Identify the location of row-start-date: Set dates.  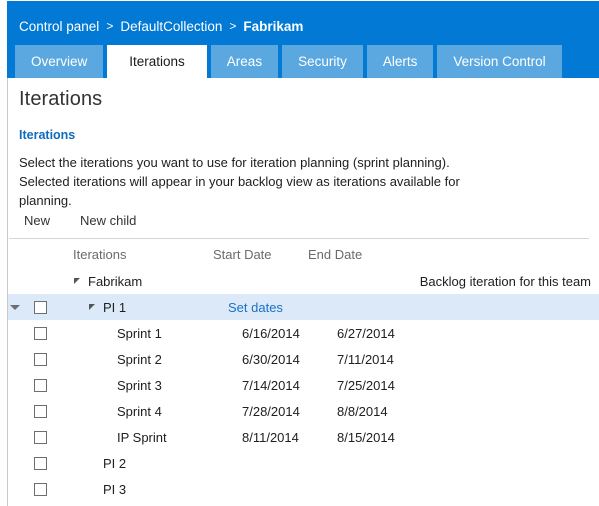
(275, 307).